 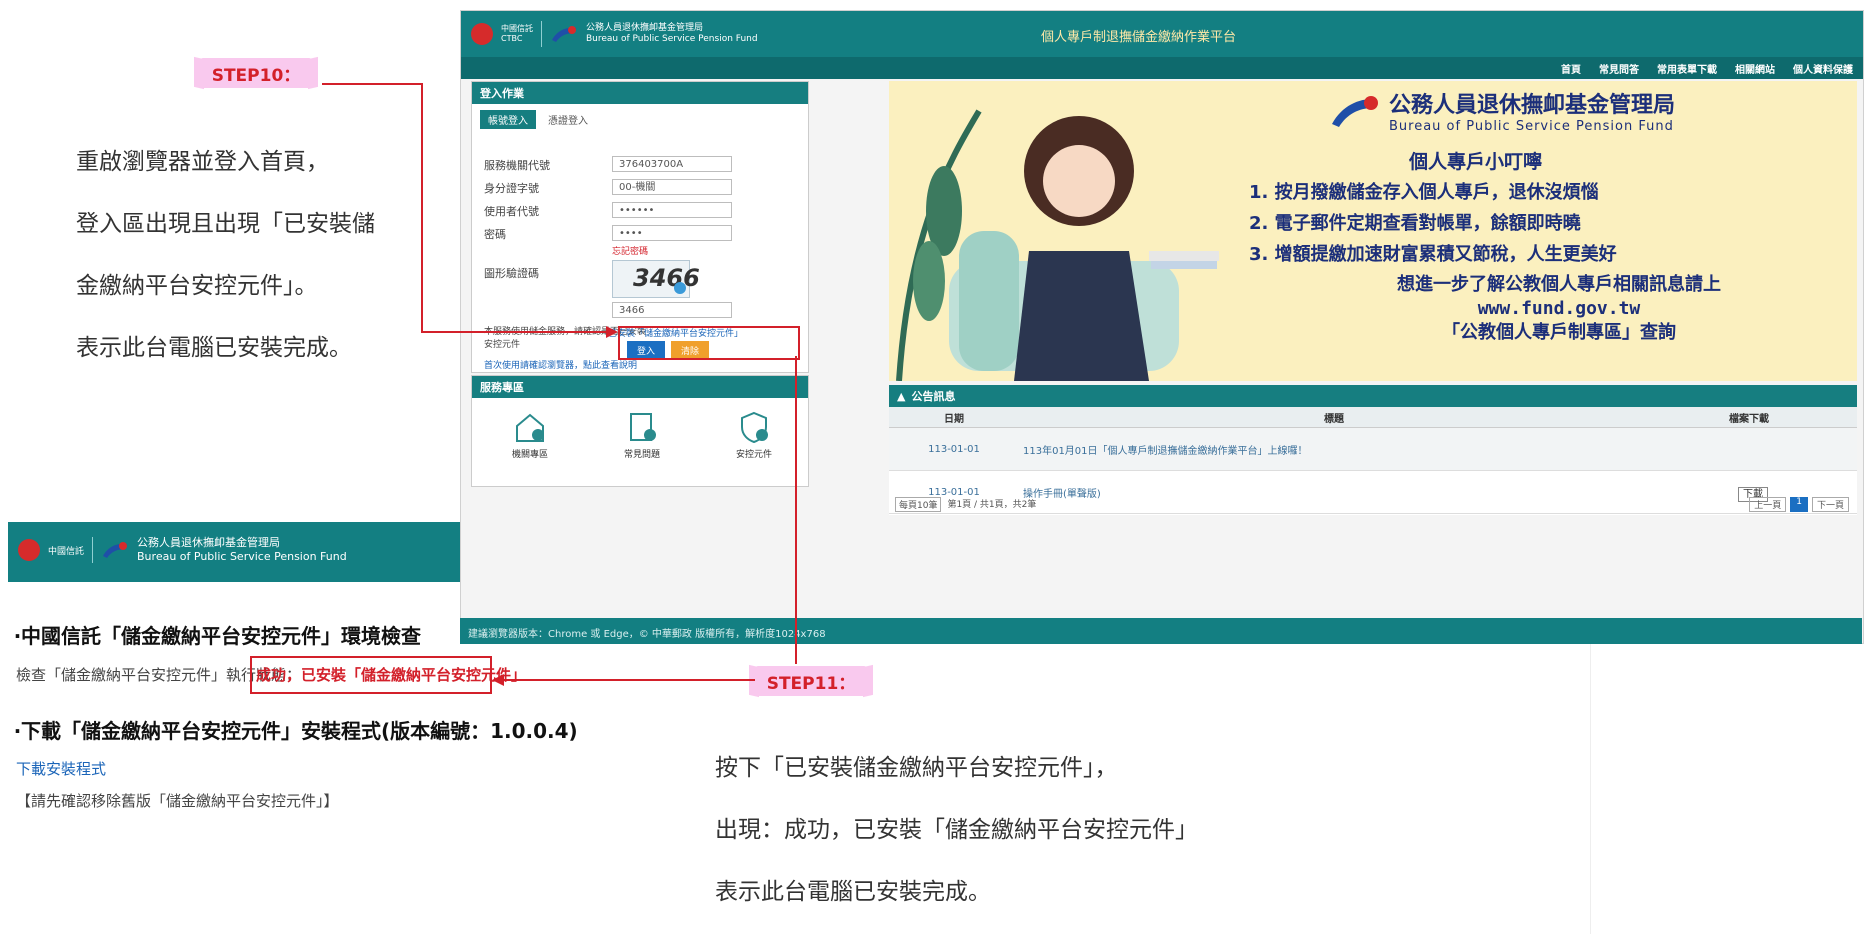 What do you see at coordinates (1590, 789) in the screenshot?
I see `divider` at bounding box center [1590, 789].